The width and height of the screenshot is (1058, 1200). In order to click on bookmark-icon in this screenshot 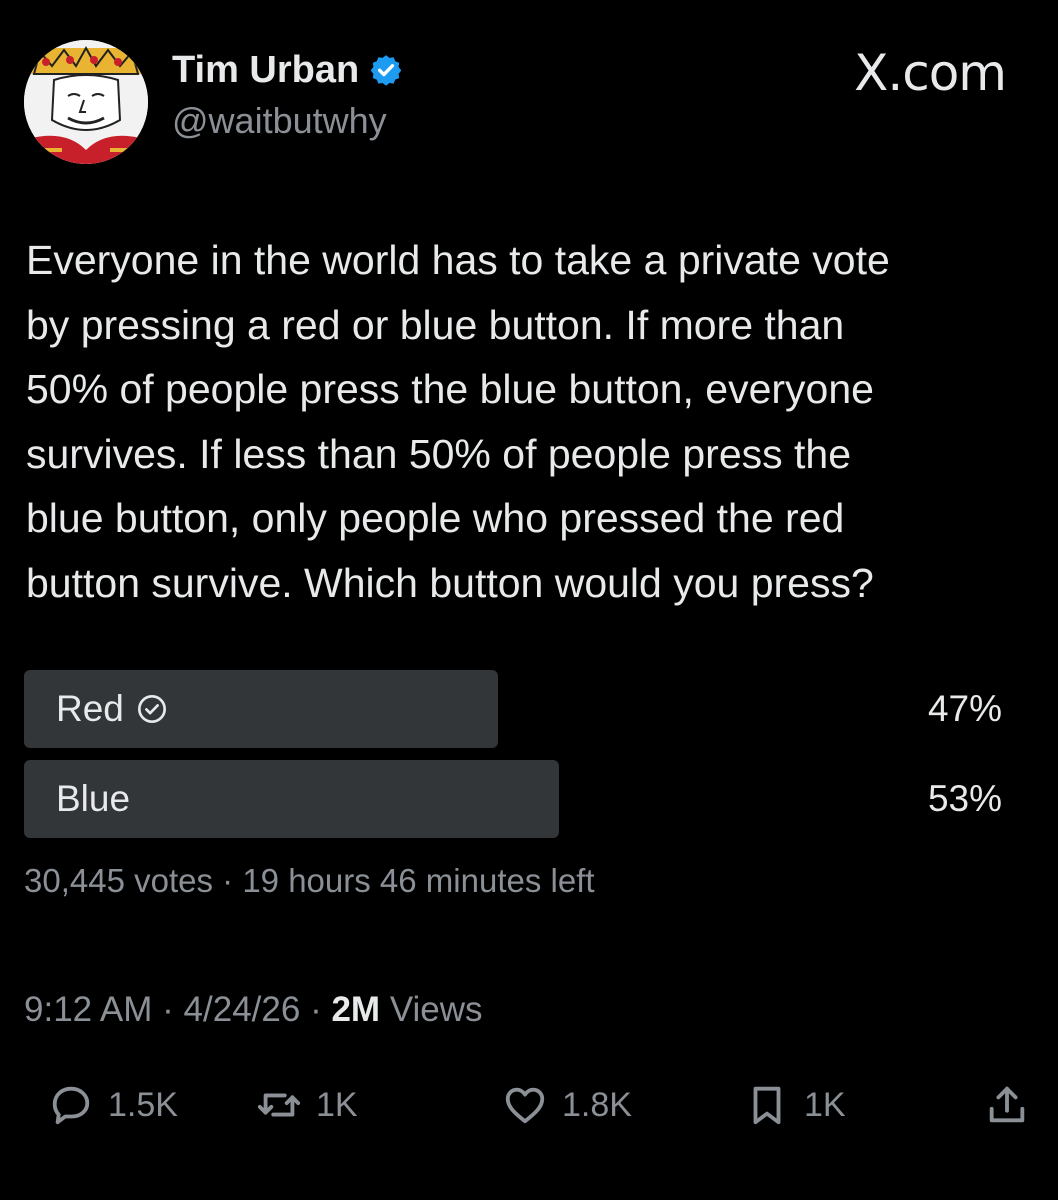, I will do `click(767, 1105)`.